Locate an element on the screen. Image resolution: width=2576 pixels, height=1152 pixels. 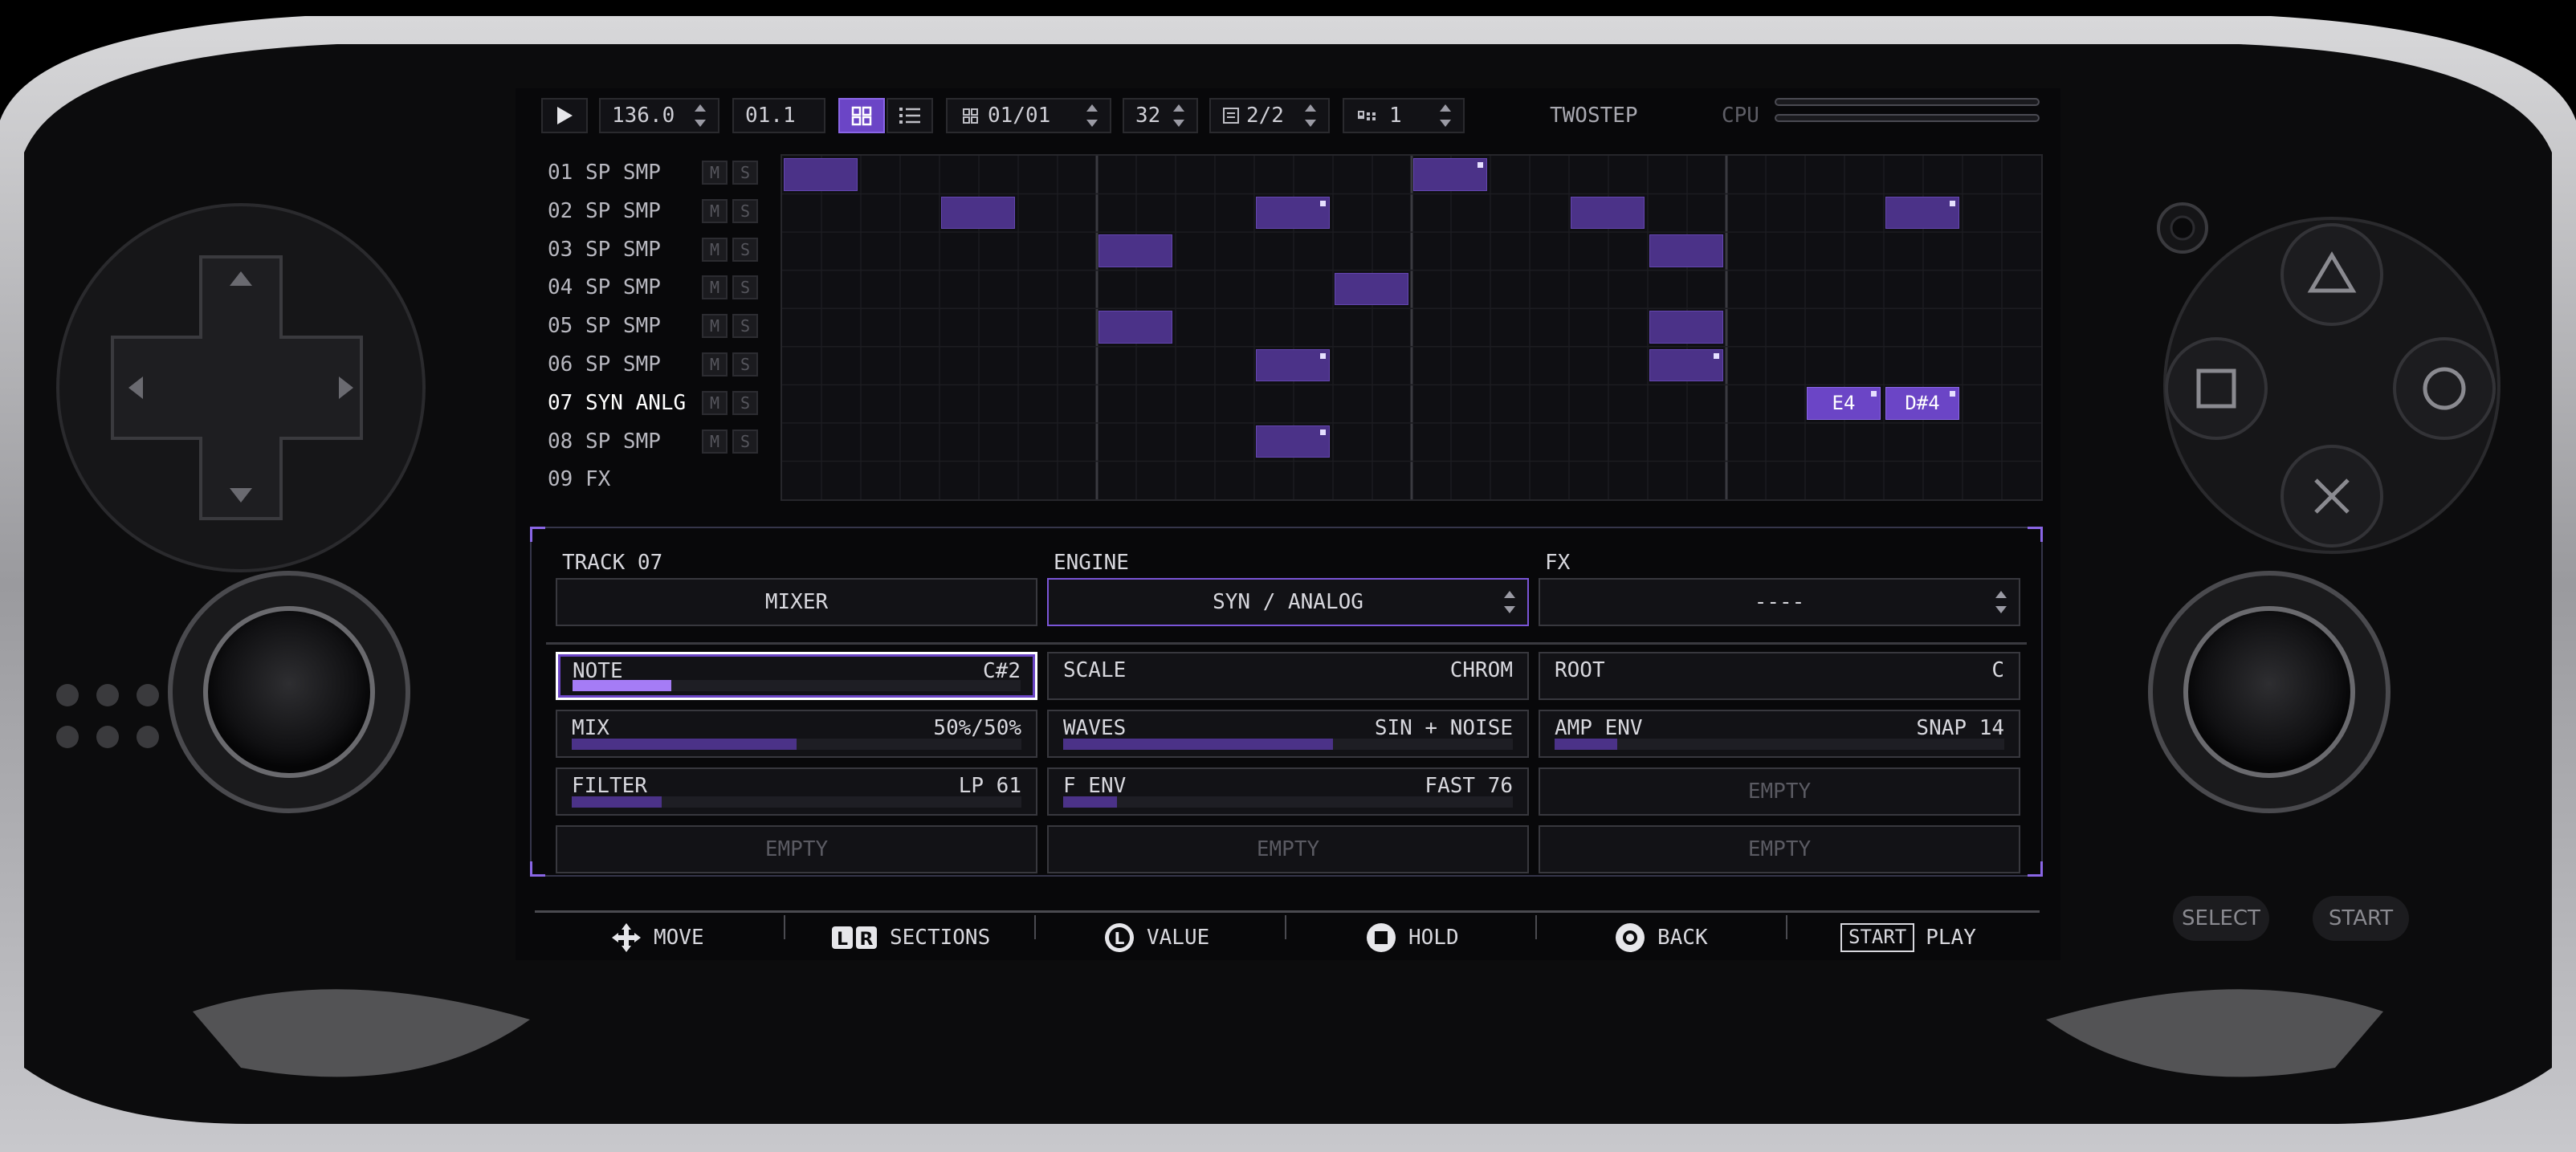
track-label: 05 SP SMP is located at coordinates (604, 326).